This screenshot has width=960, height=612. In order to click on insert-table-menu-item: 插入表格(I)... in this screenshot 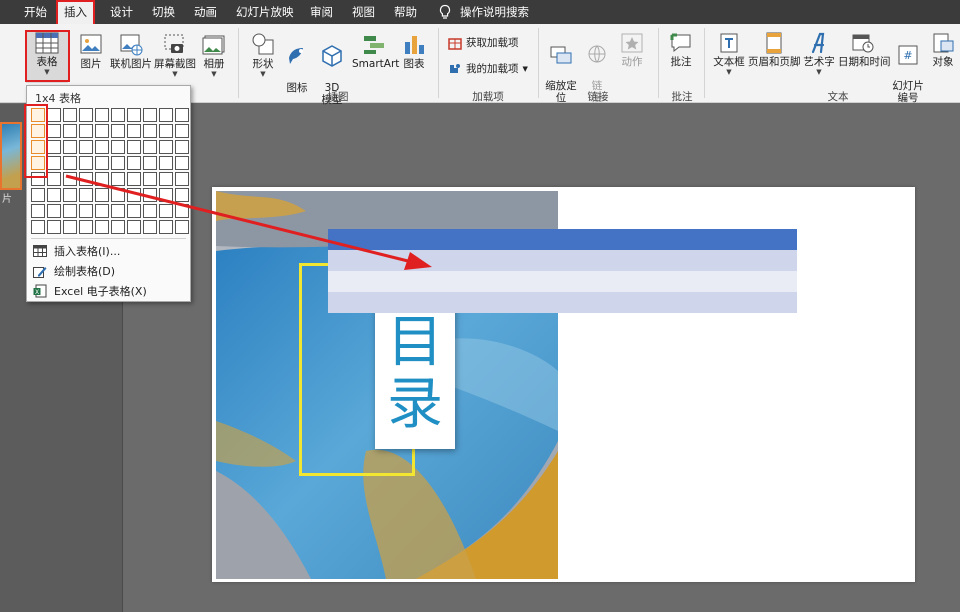, I will do `click(108, 251)`.